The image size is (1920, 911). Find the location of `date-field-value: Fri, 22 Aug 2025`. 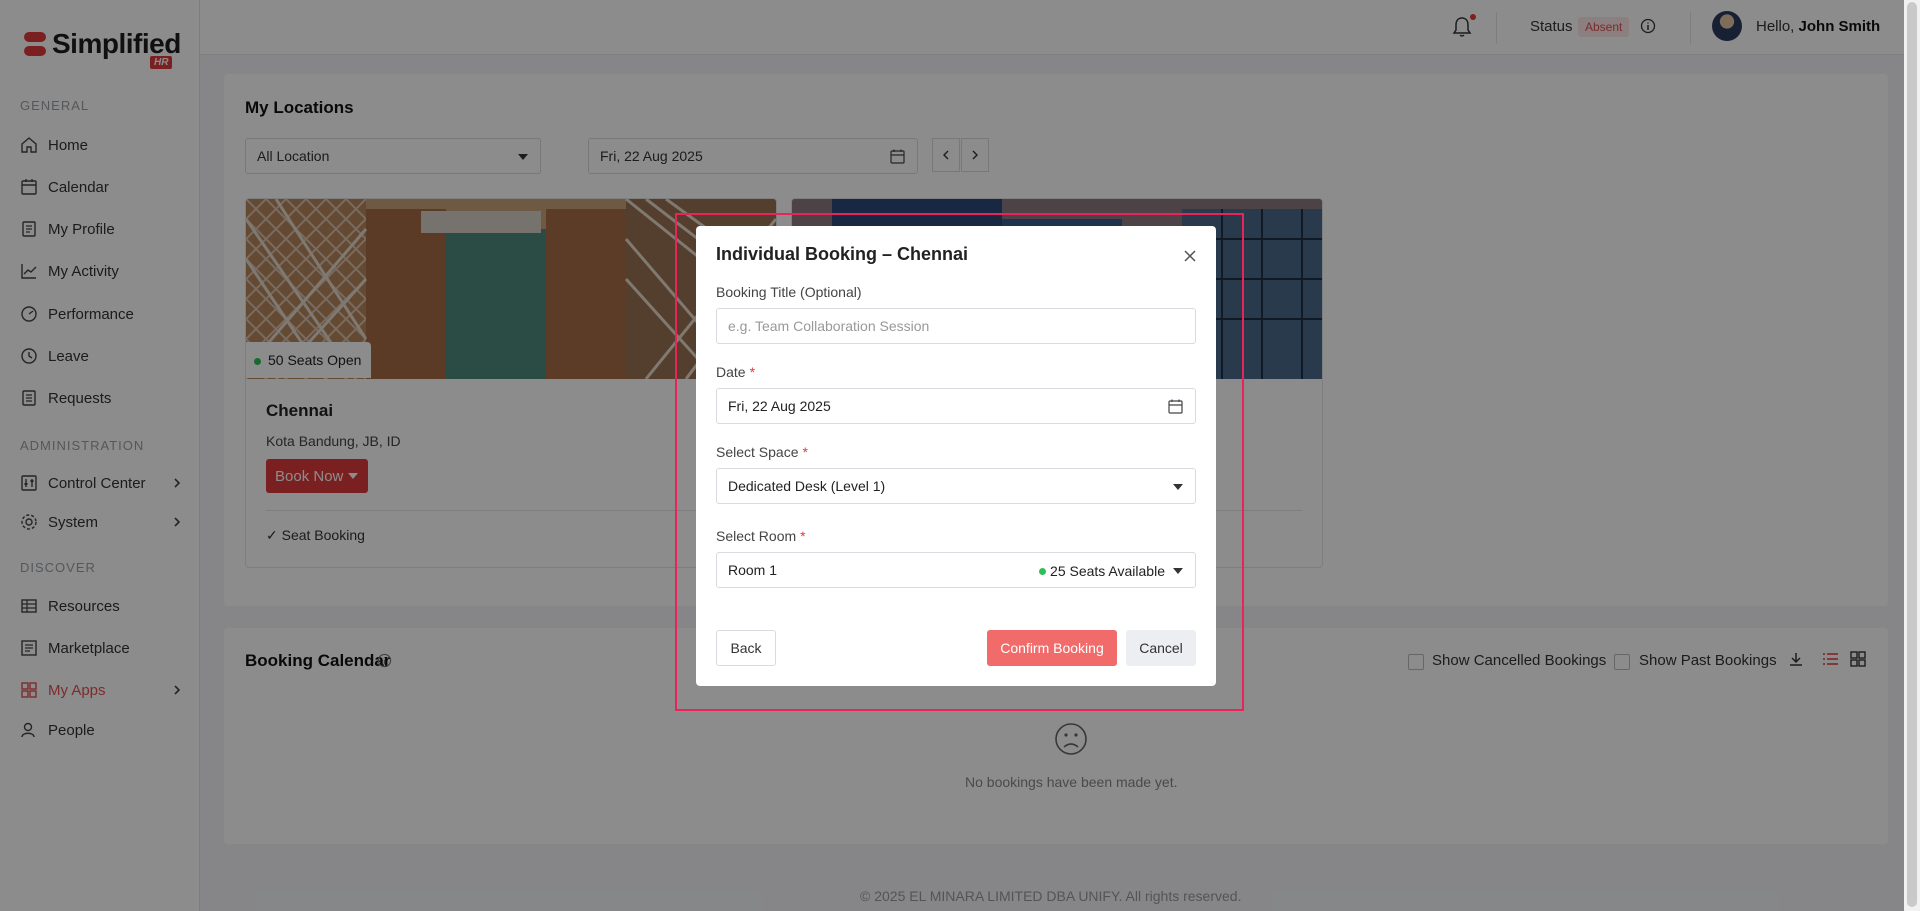

date-field-value: Fri, 22 Aug 2025 is located at coordinates (779, 406).